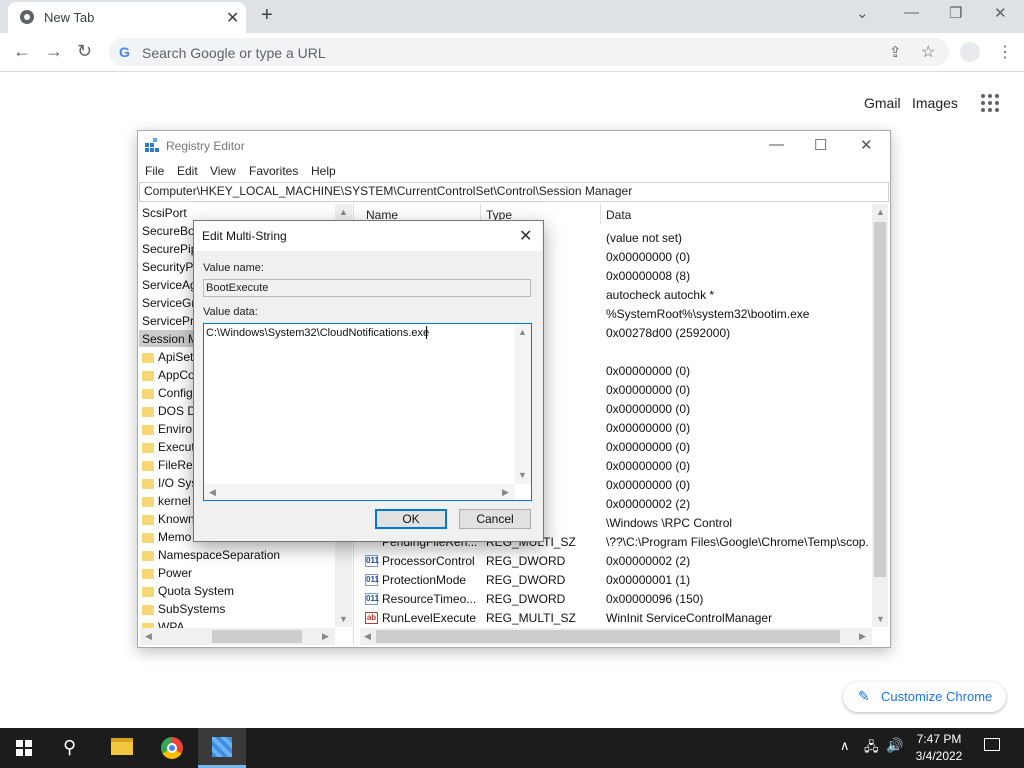  Describe the element at coordinates (325, 636) in the screenshot. I see `tree-scroll-right-icon: ▶` at that location.